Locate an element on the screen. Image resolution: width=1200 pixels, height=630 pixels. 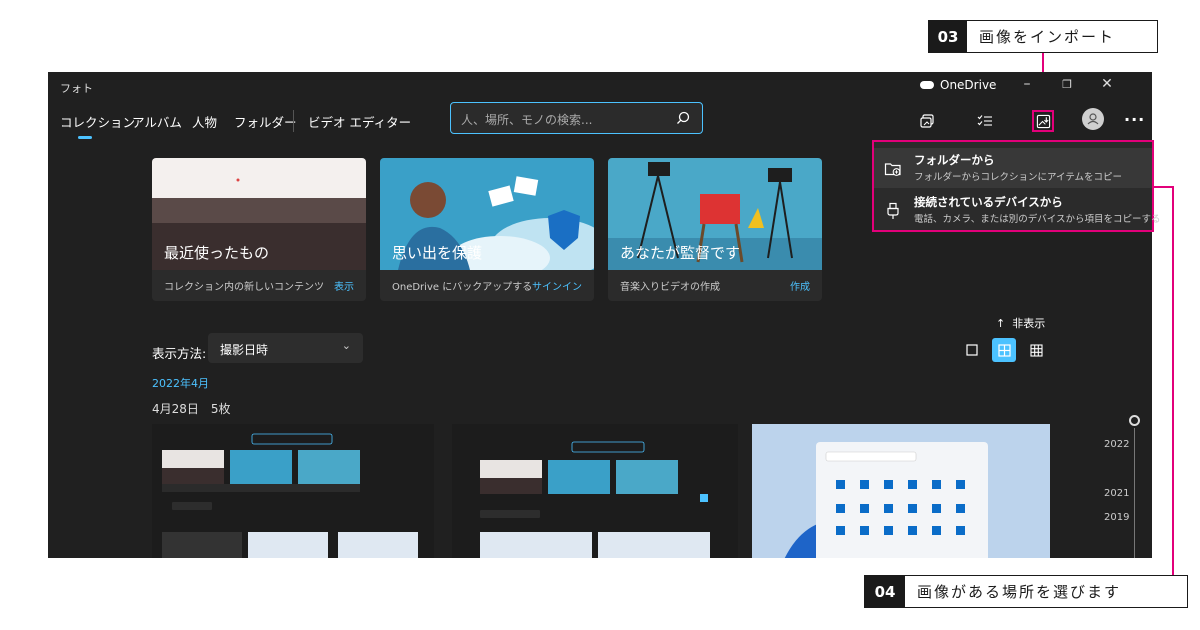
hide-button: ↑ 非表示 is located at coordinates (1020, 323).